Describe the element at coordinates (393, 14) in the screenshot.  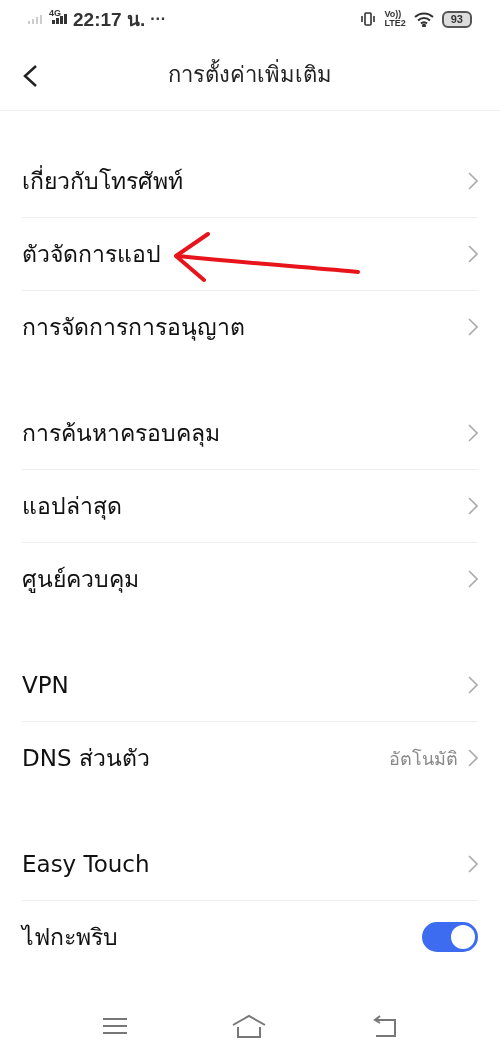
I see `volte-label: Vo))` at that location.